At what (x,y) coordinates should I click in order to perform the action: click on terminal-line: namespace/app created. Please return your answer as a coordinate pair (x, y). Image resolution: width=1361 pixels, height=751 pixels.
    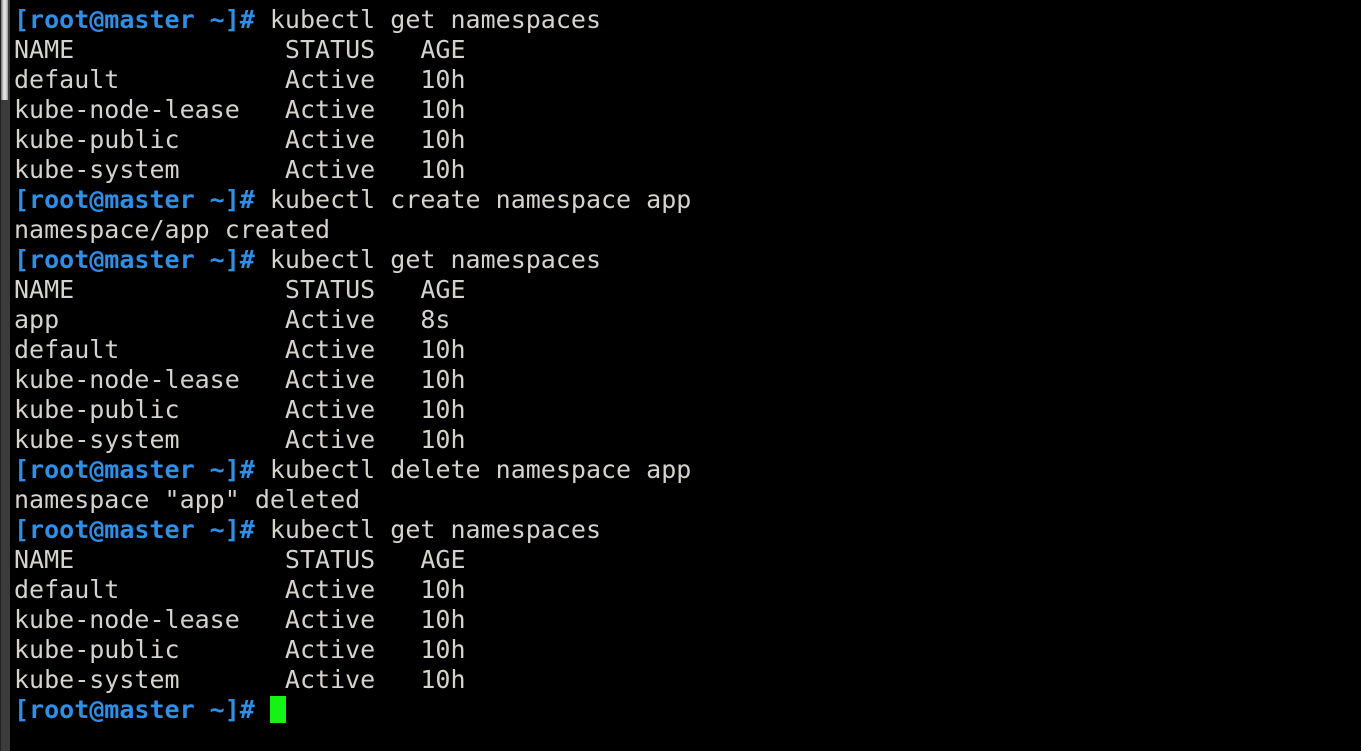
    Looking at the image, I should click on (172, 230).